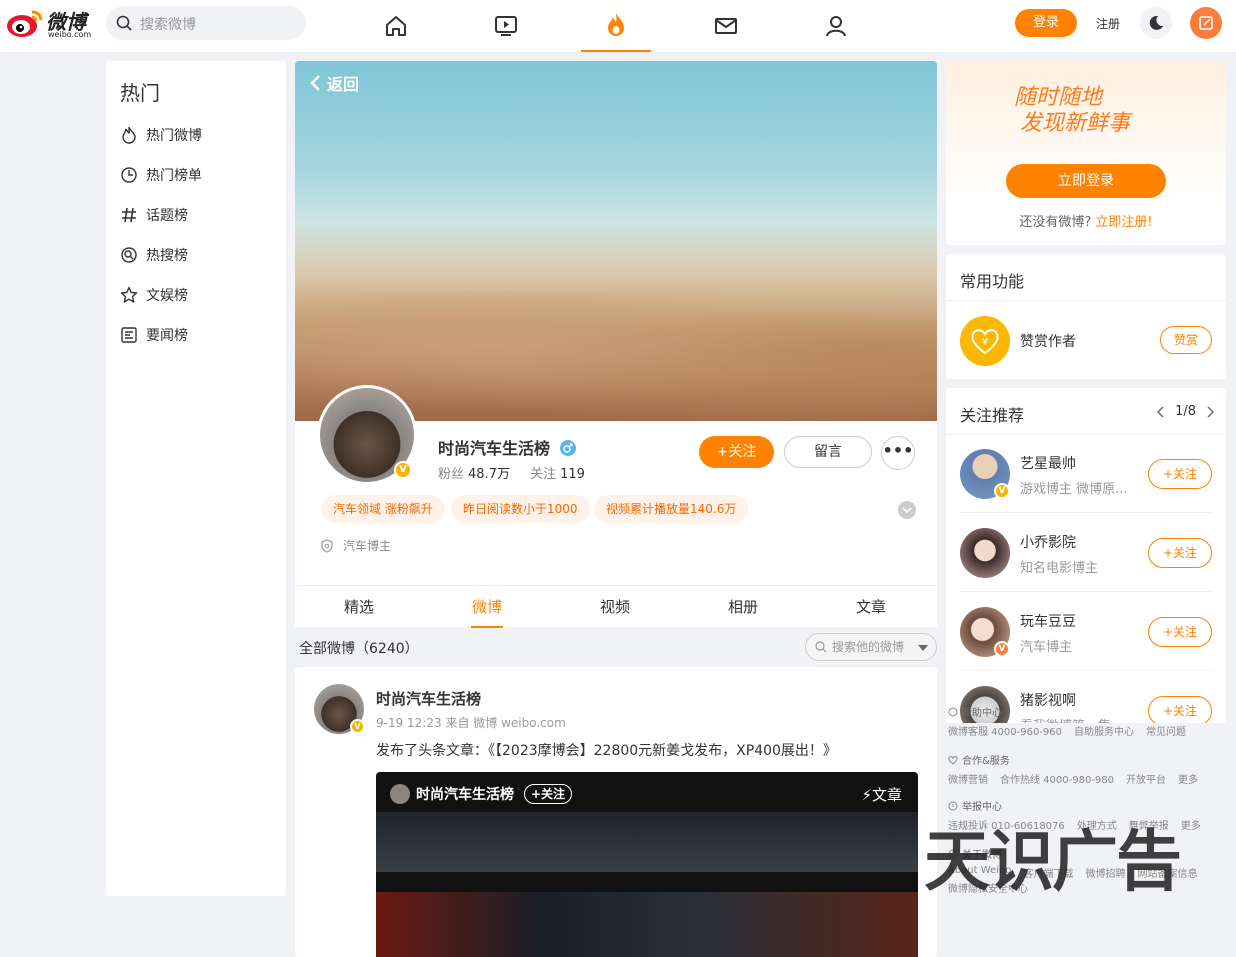 The height and width of the screenshot is (957, 1236). What do you see at coordinates (161, 175) in the screenshot?
I see `sidebar-item-hot-list: 热门榜单` at bounding box center [161, 175].